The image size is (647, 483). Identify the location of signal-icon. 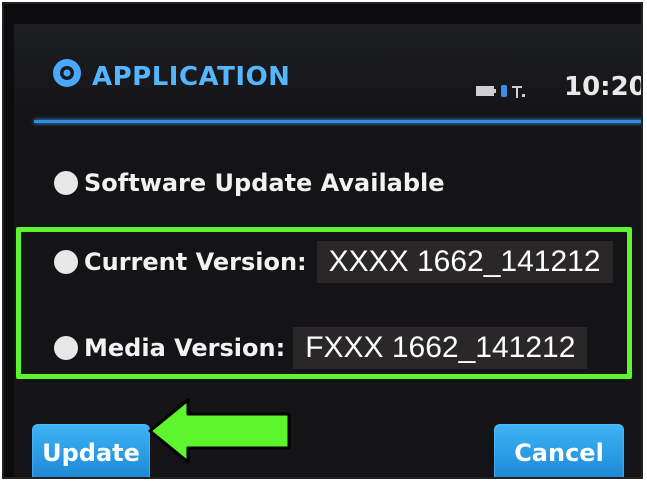
(518, 92).